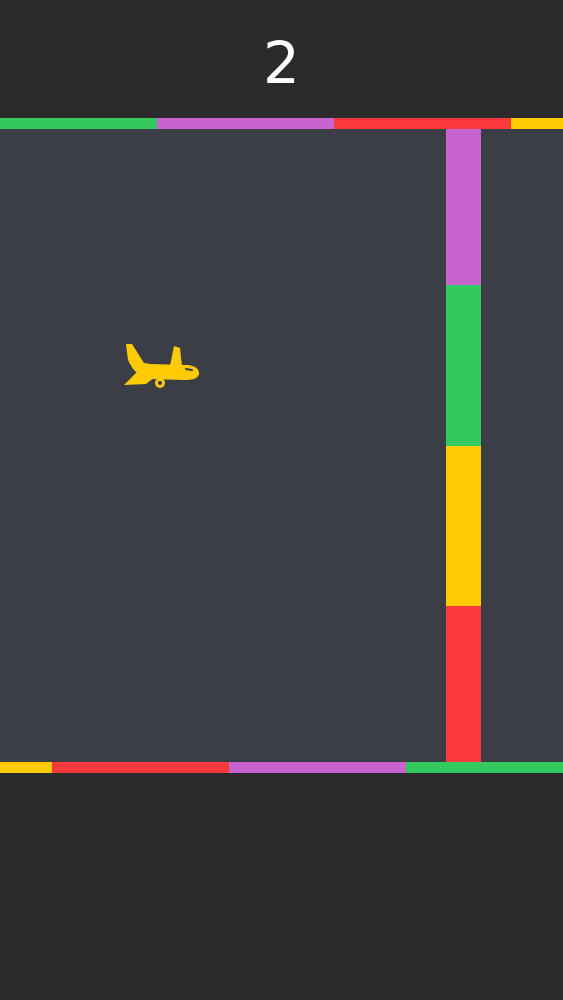  I want to click on top-wall, so click(281, 123).